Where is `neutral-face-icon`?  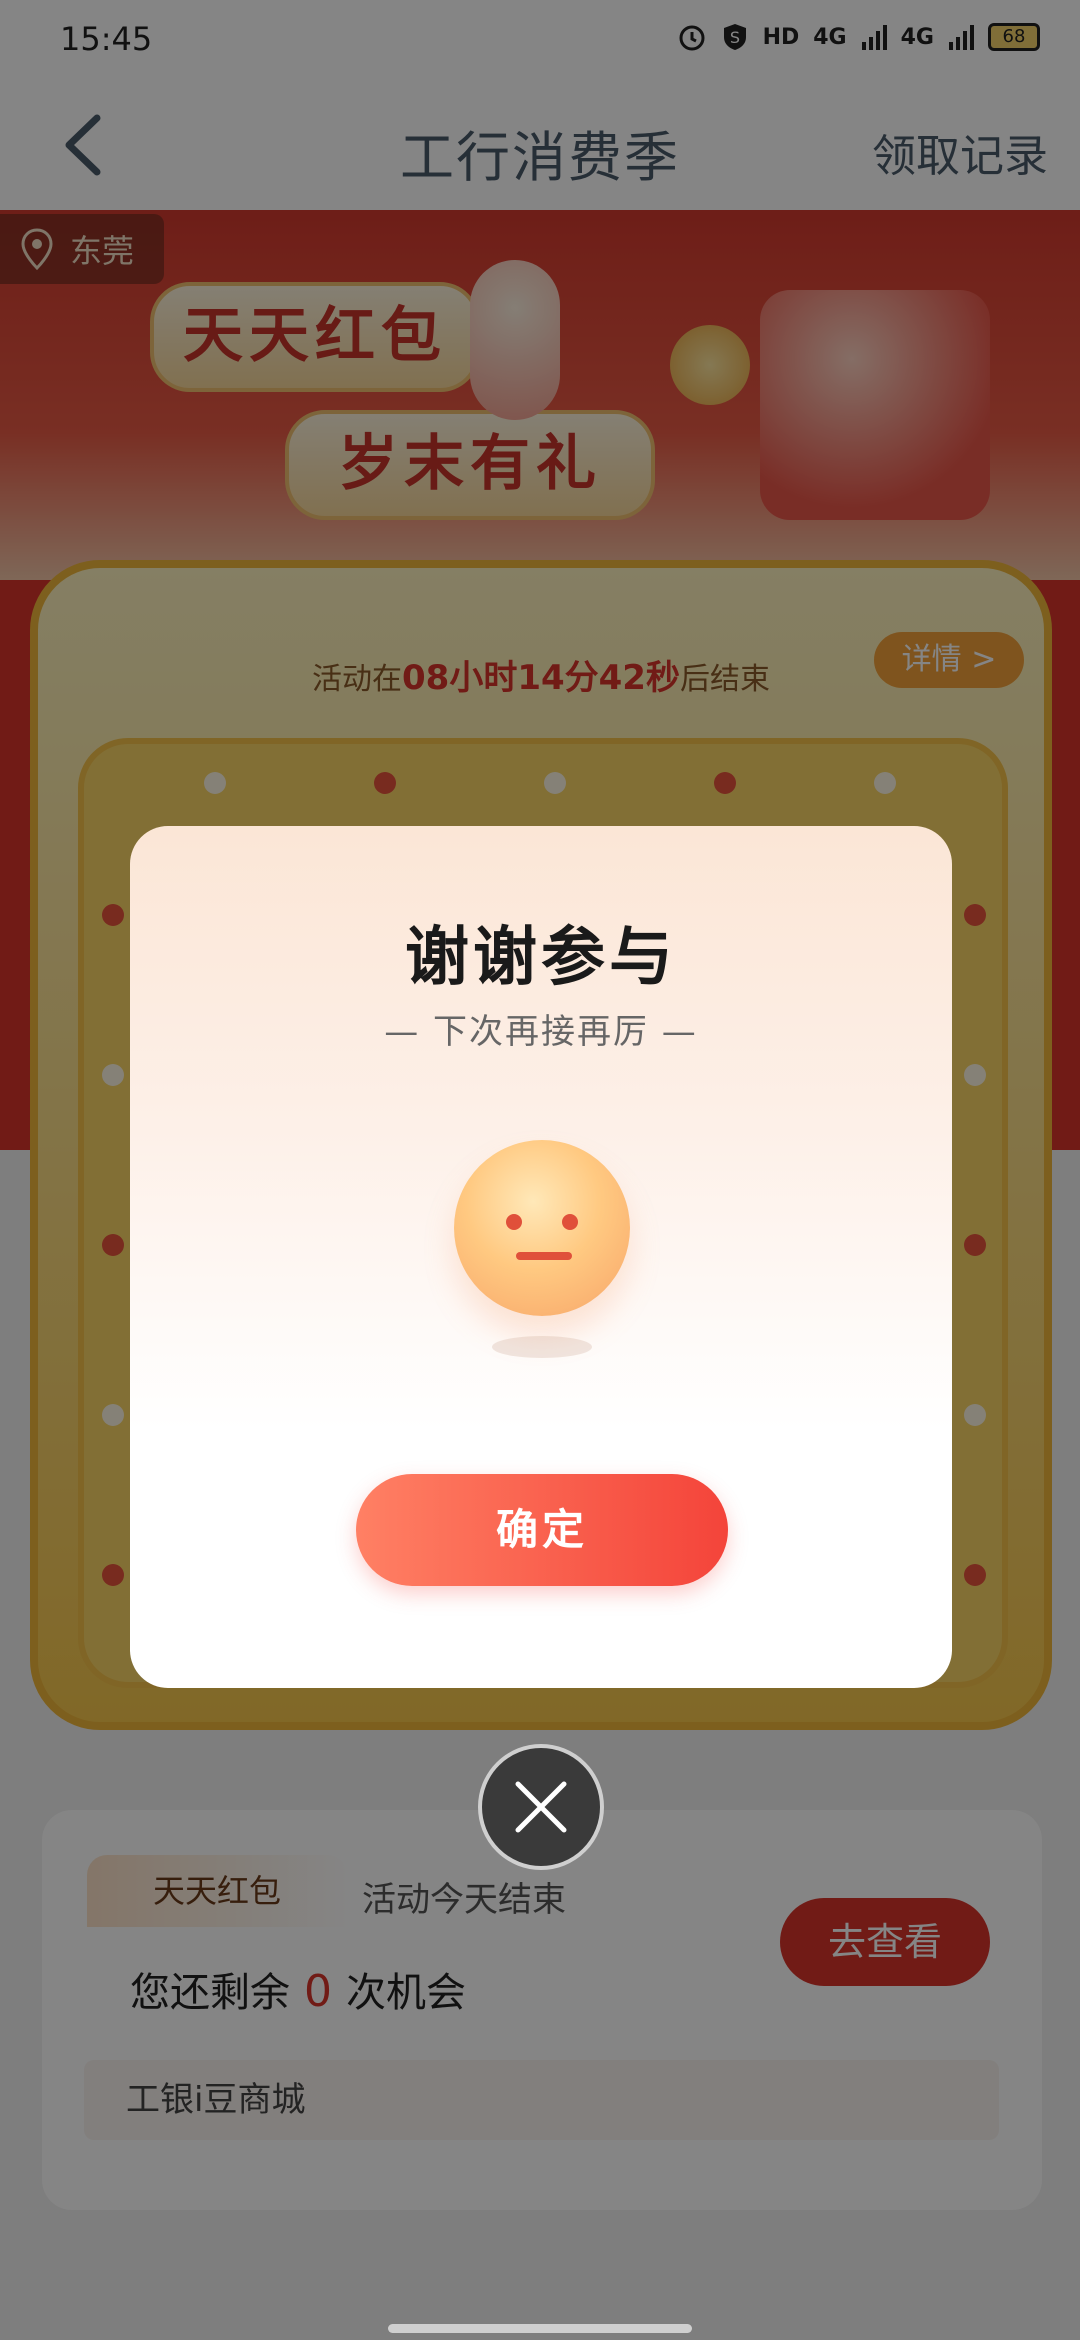
neutral-face-icon is located at coordinates (542, 1228).